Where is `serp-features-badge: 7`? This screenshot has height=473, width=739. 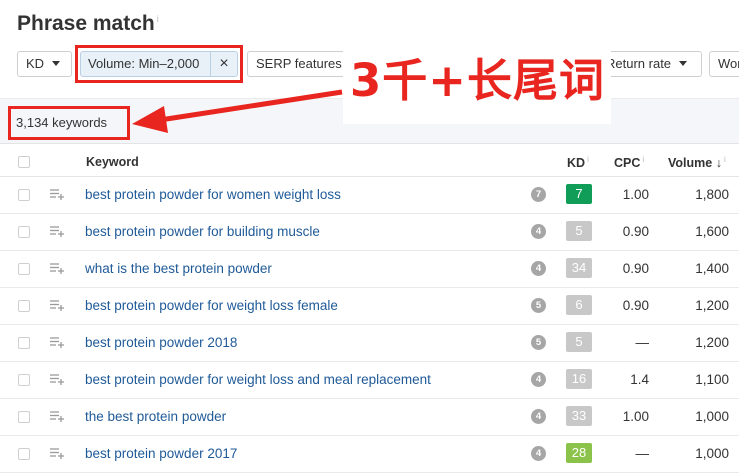 serp-features-badge: 7 is located at coordinates (538, 194).